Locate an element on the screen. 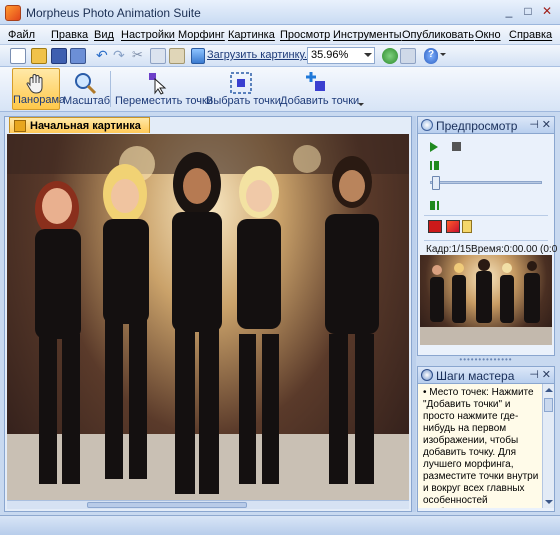 This screenshot has width=560, height=535. zoom-select: 35.96% is located at coordinates (341, 55).